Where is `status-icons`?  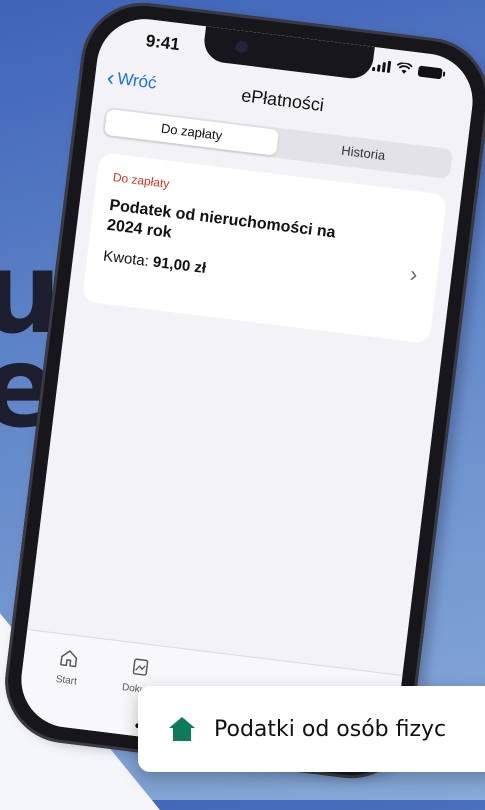 status-icons is located at coordinates (407, 69).